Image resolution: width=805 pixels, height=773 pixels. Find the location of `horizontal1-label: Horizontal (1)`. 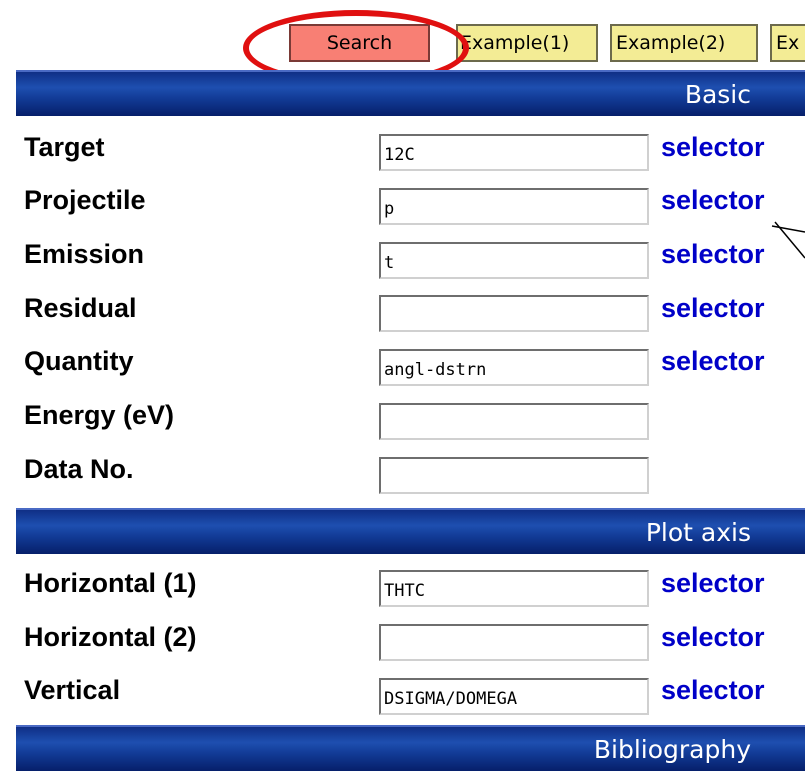

horizontal1-label: Horizontal (1) is located at coordinates (110, 583).